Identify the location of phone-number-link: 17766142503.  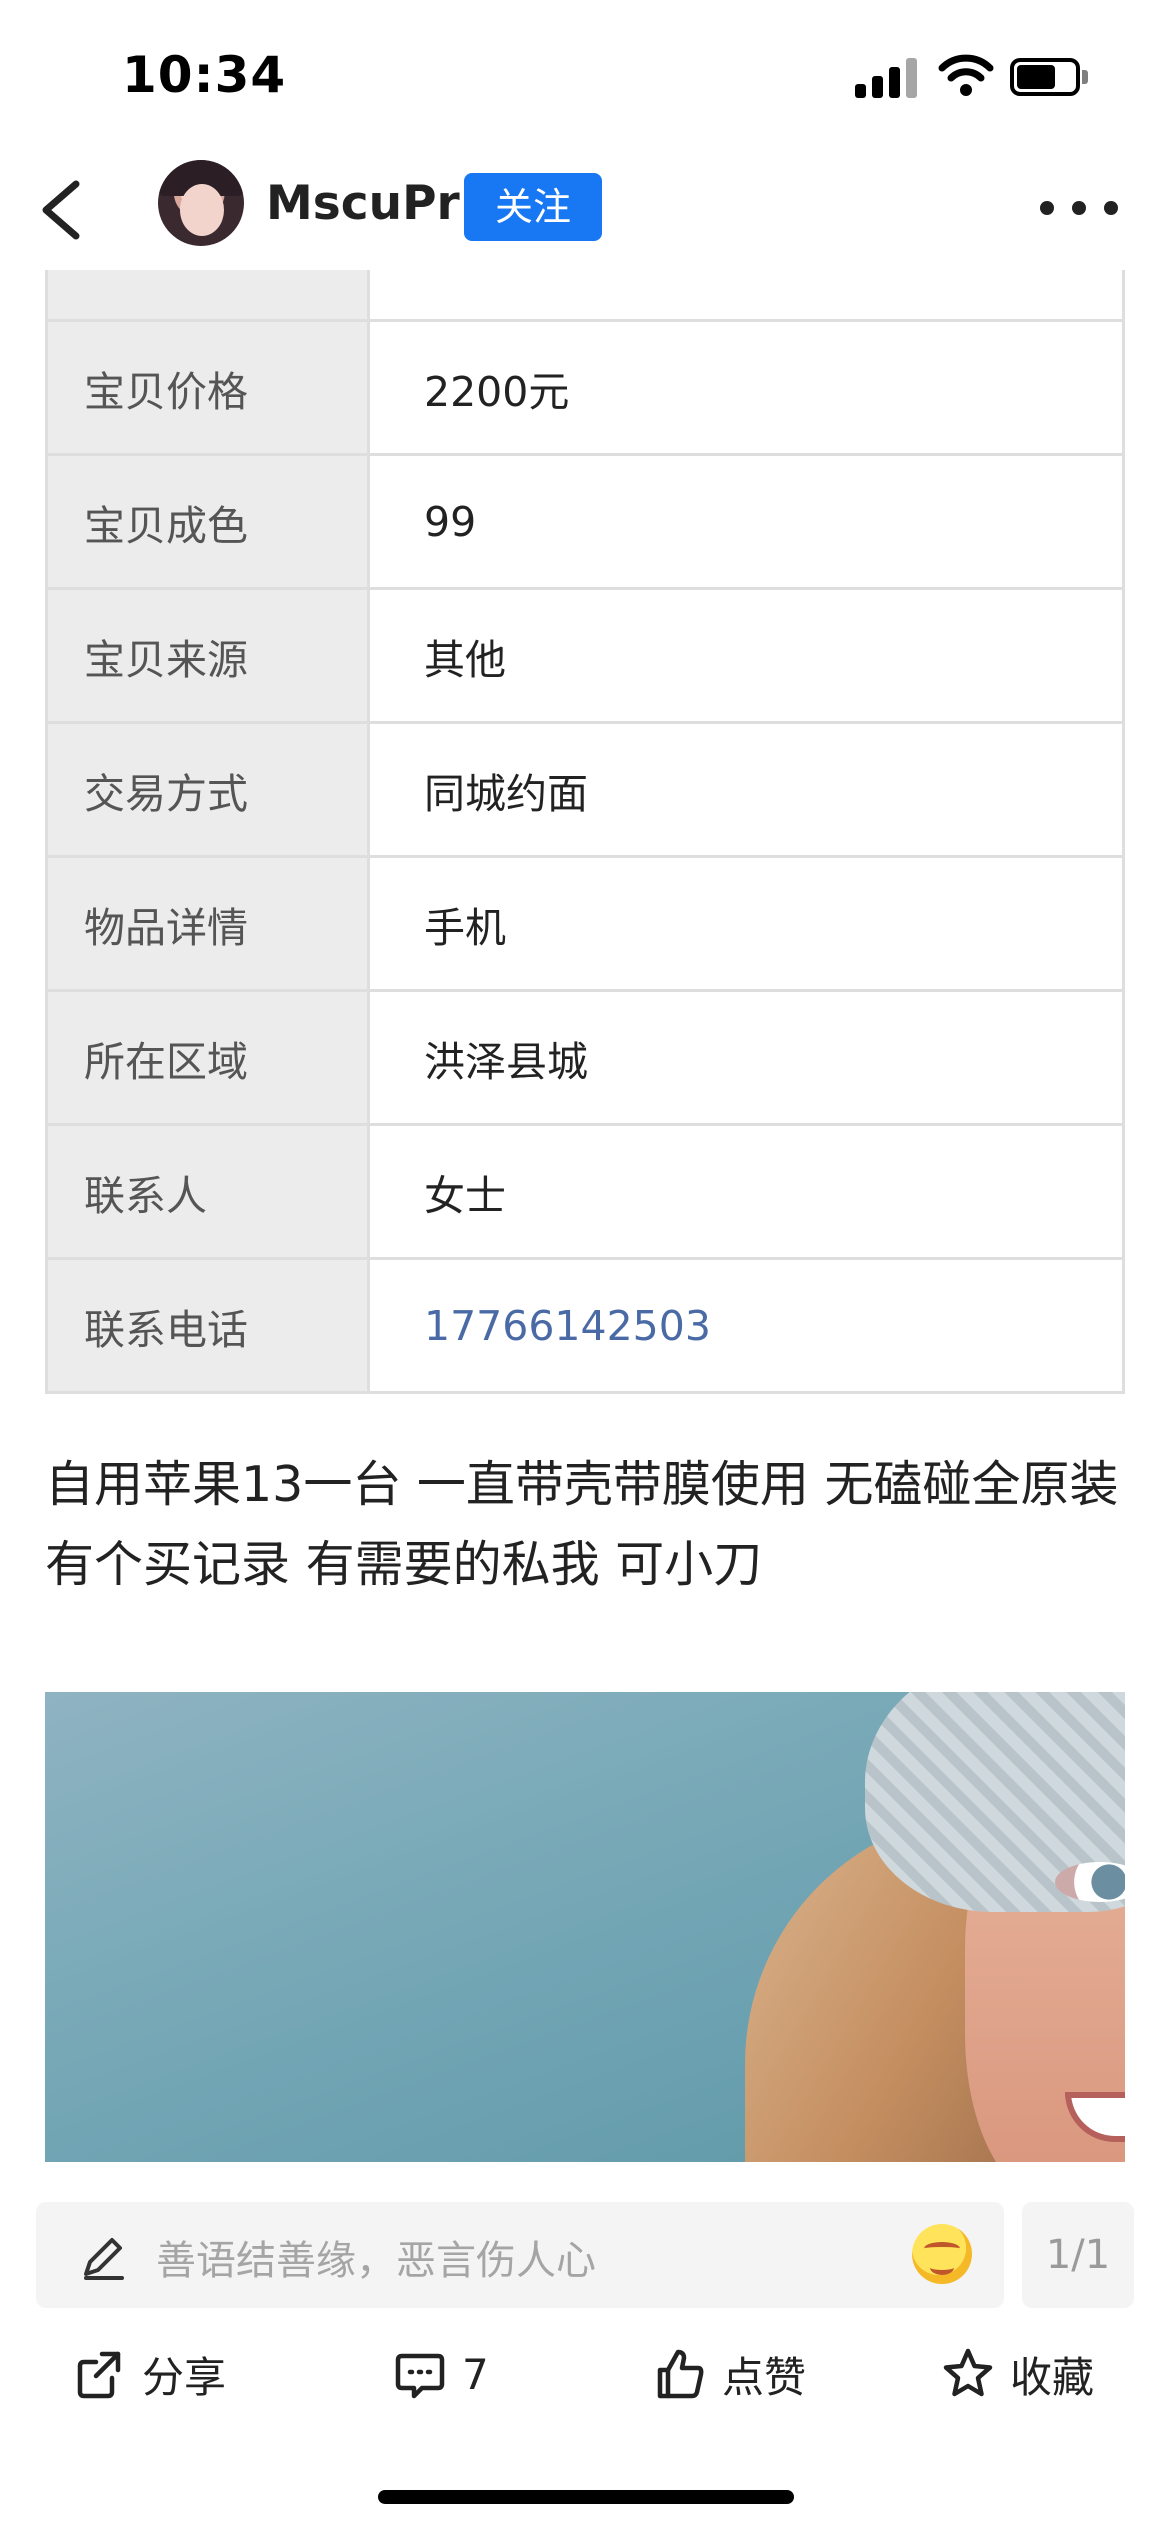
(746, 1325).